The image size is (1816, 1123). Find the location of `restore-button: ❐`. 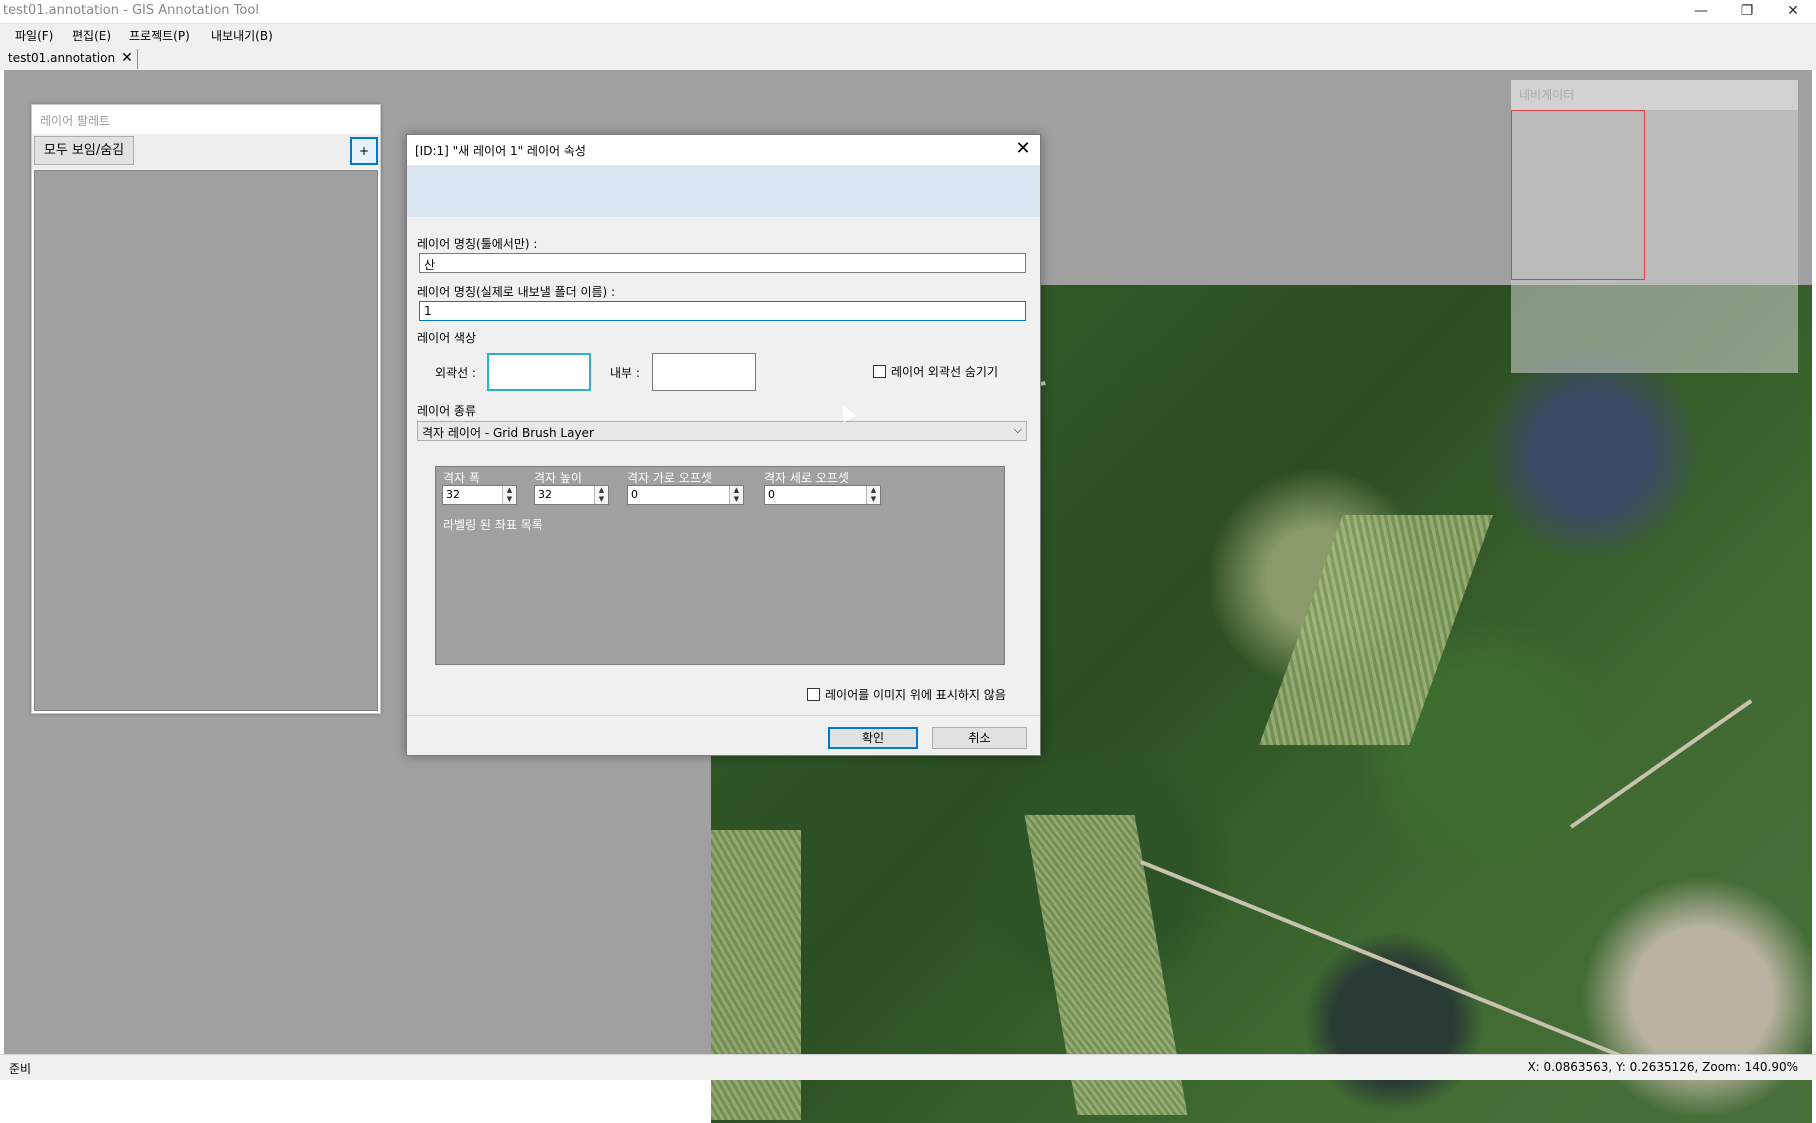

restore-button: ❐ is located at coordinates (1747, 12).